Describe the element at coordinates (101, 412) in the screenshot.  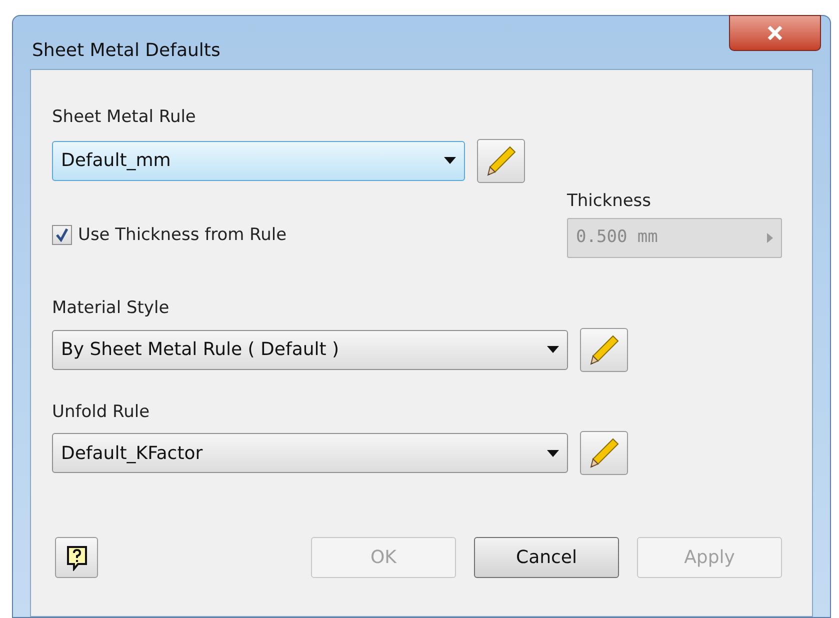
I see `field-label: Unfold Rule` at that location.